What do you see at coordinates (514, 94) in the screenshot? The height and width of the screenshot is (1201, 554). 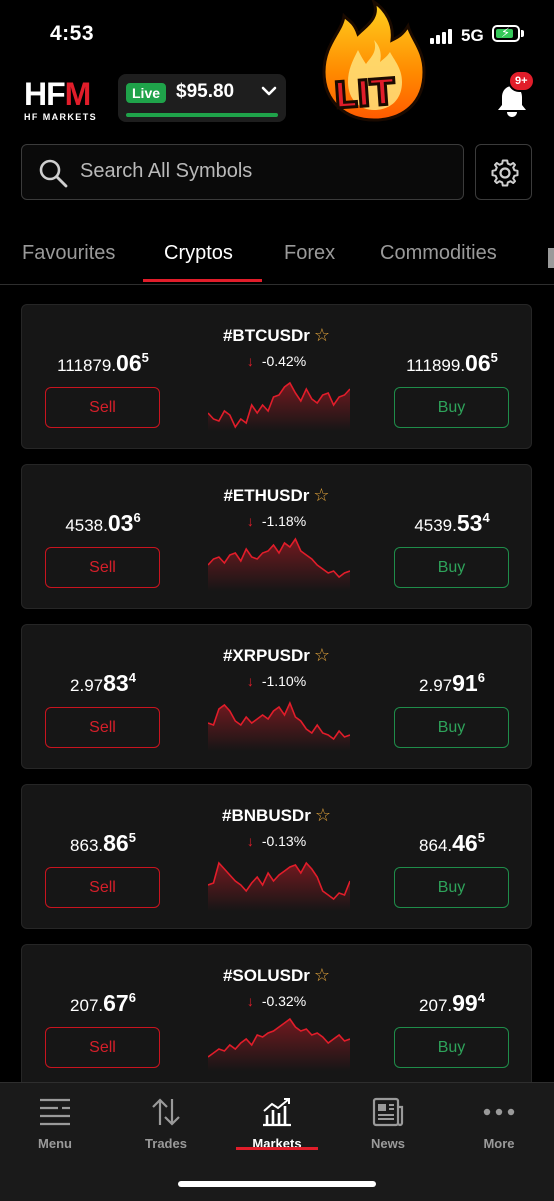 I see `notifications-button: 9+` at bounding box center [514, 94].